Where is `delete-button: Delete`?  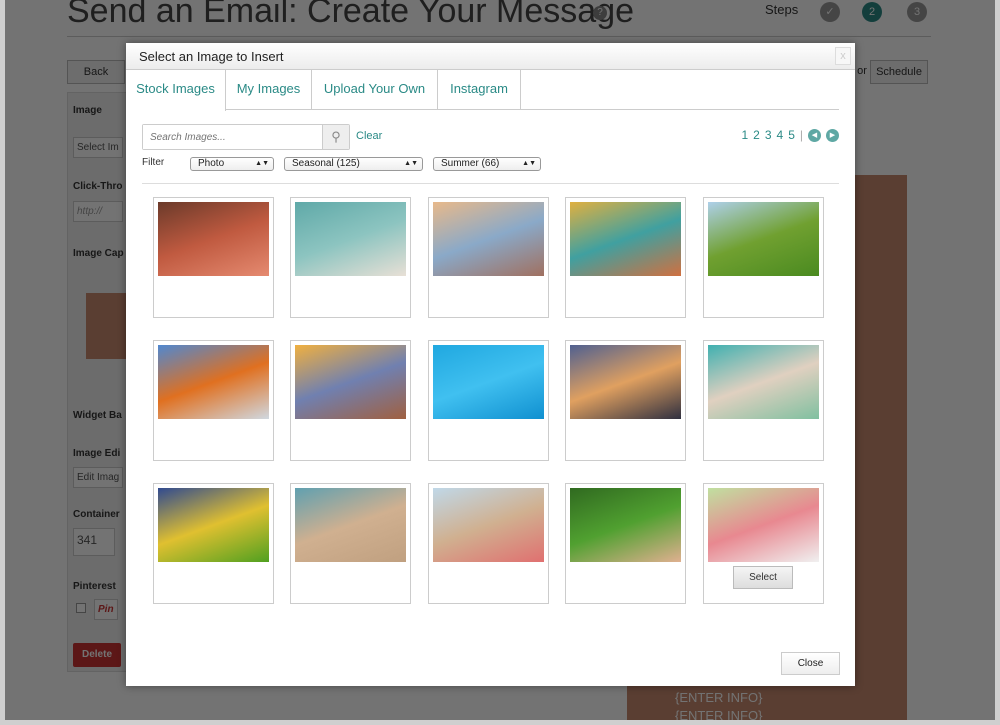
delete-button: Delete is located at coordinates (97, 655).